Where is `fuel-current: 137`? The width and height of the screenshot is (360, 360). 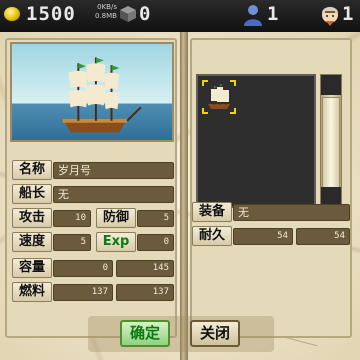 fuel-current: 137 is located at coordinates (83, 292).